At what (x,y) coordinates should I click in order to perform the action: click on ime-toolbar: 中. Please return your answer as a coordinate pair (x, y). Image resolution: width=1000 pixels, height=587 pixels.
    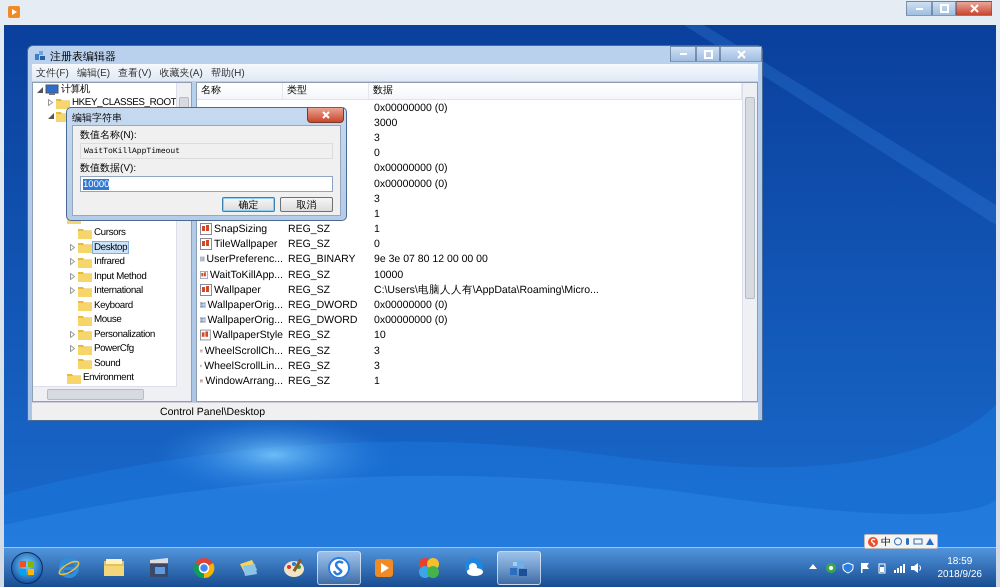
    Looking at the image, I should click on (901, 541).